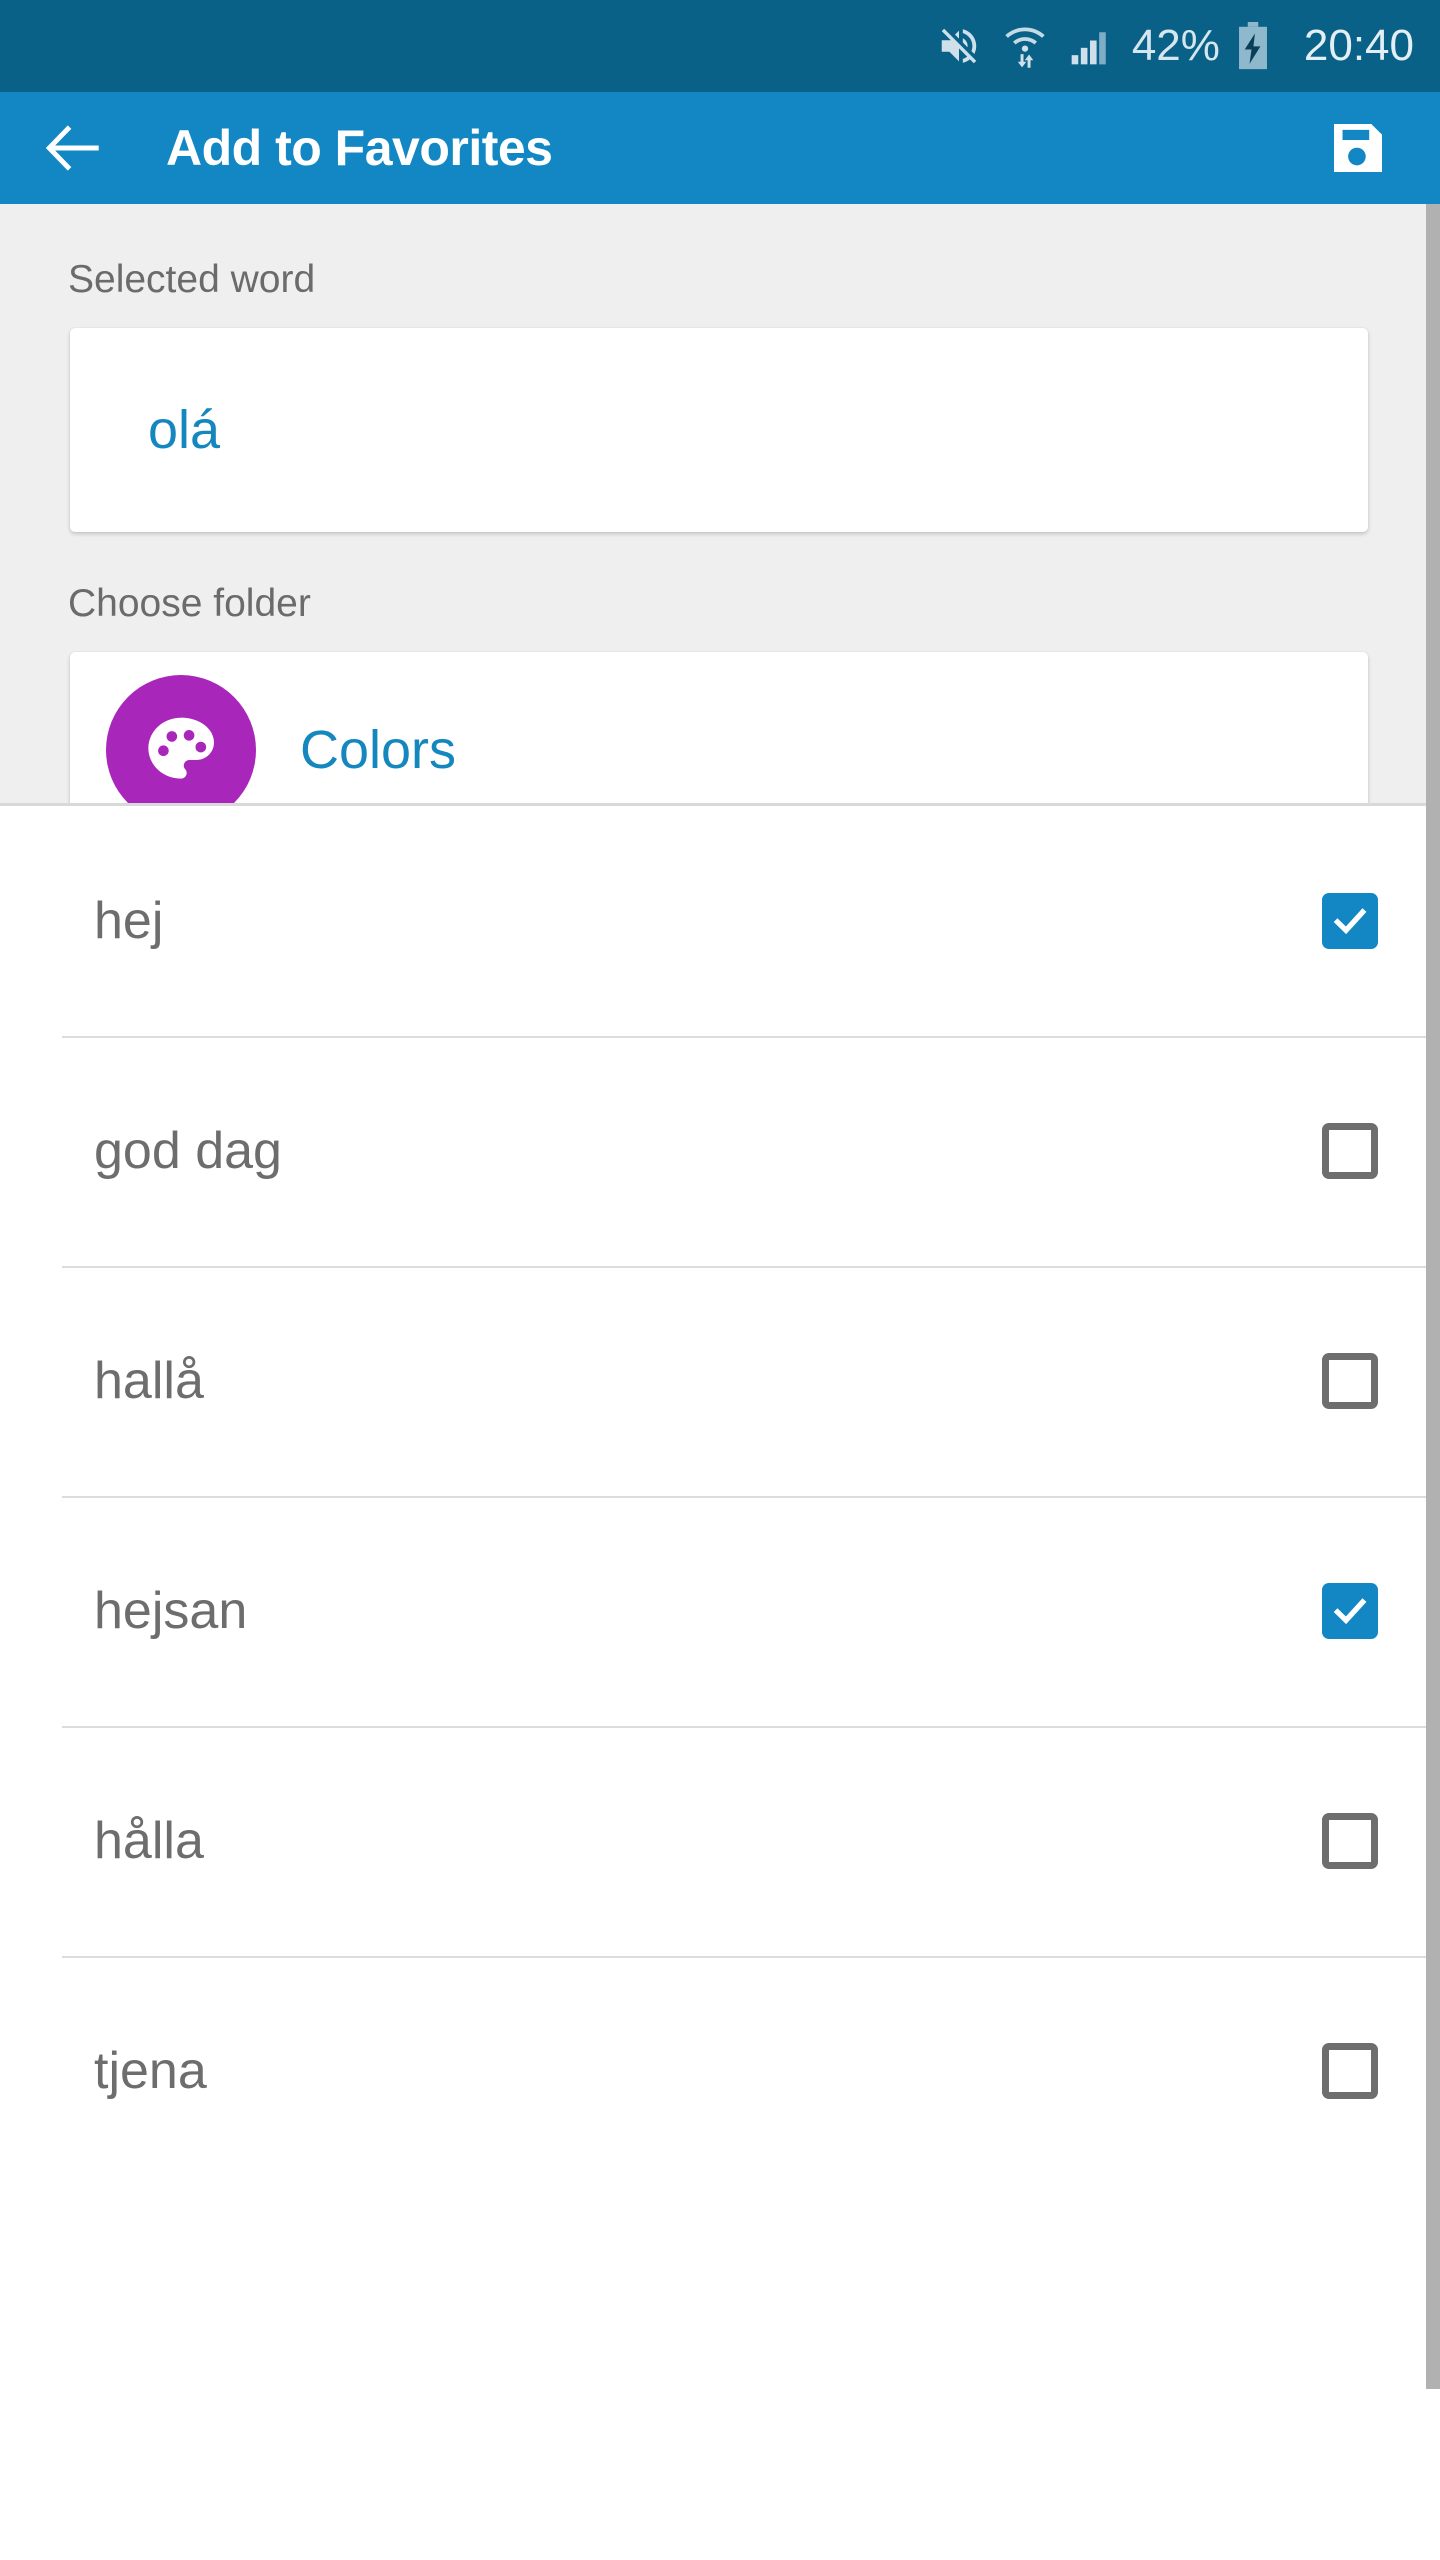 The image size is (1440, 2560). What do you see at coordinates (149, 1381) in the screenshot?
I see `translation-label: hallå` at bounding box center [149, 1381].